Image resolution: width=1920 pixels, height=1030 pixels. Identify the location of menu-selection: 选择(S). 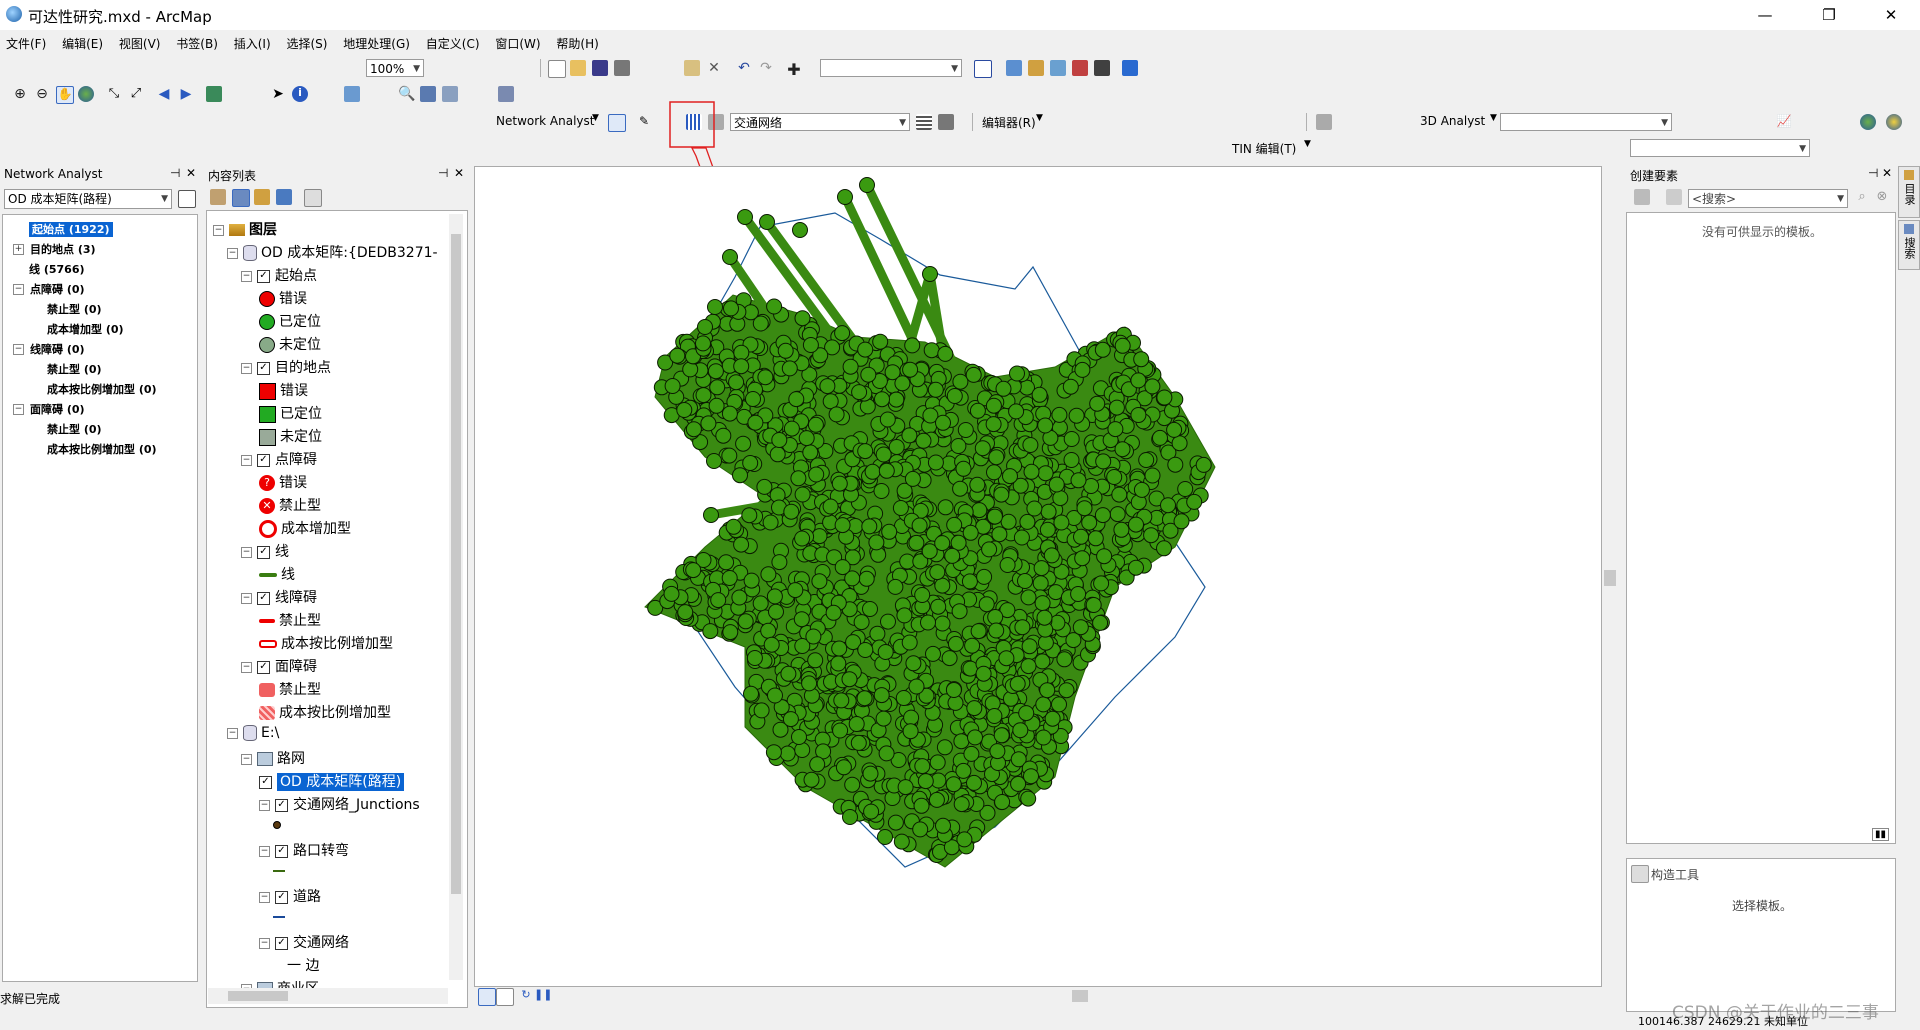
(306, 41).